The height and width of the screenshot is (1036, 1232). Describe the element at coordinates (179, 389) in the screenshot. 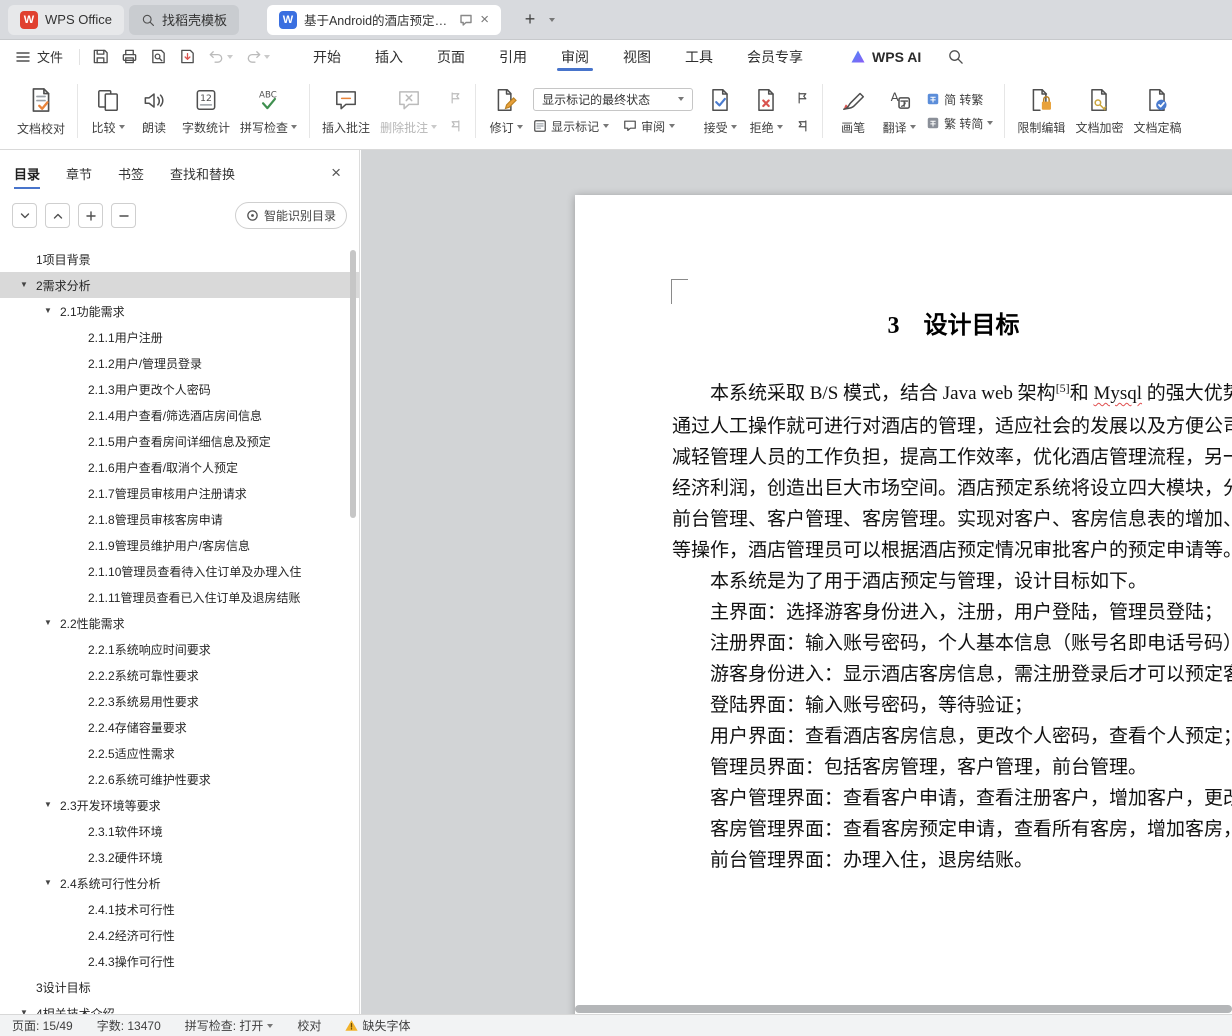

I see `toc-item: 2.1.3用户更改个人密码` at that location.